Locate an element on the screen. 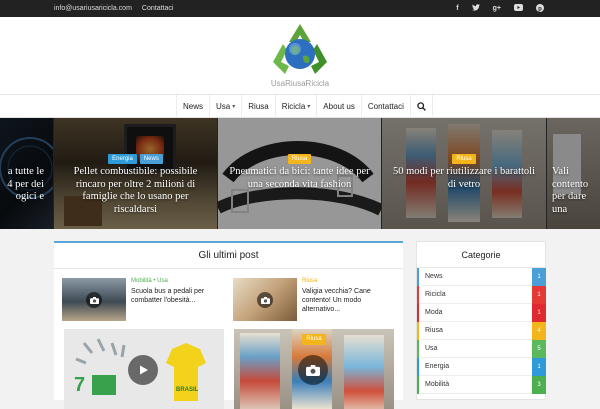  nav-label: News is located at coordinates (193, 106).